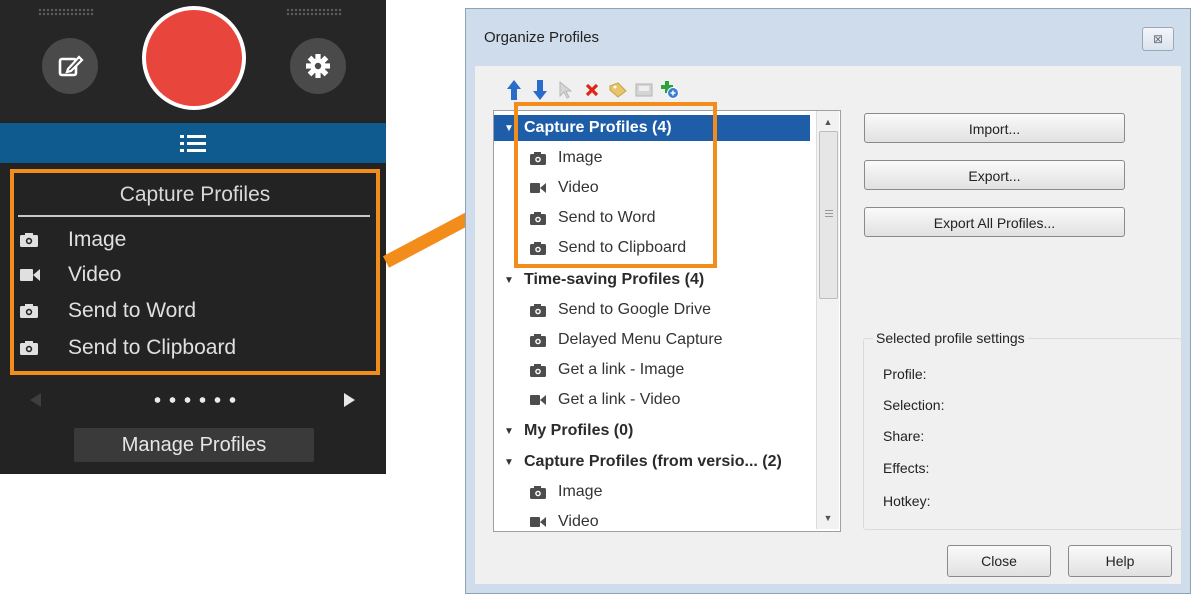 This screenshot has height=596, width=1199. Describe the element at coordinates (580, 491) in the screenshot. I see `tree-row-label: Image` at that location.